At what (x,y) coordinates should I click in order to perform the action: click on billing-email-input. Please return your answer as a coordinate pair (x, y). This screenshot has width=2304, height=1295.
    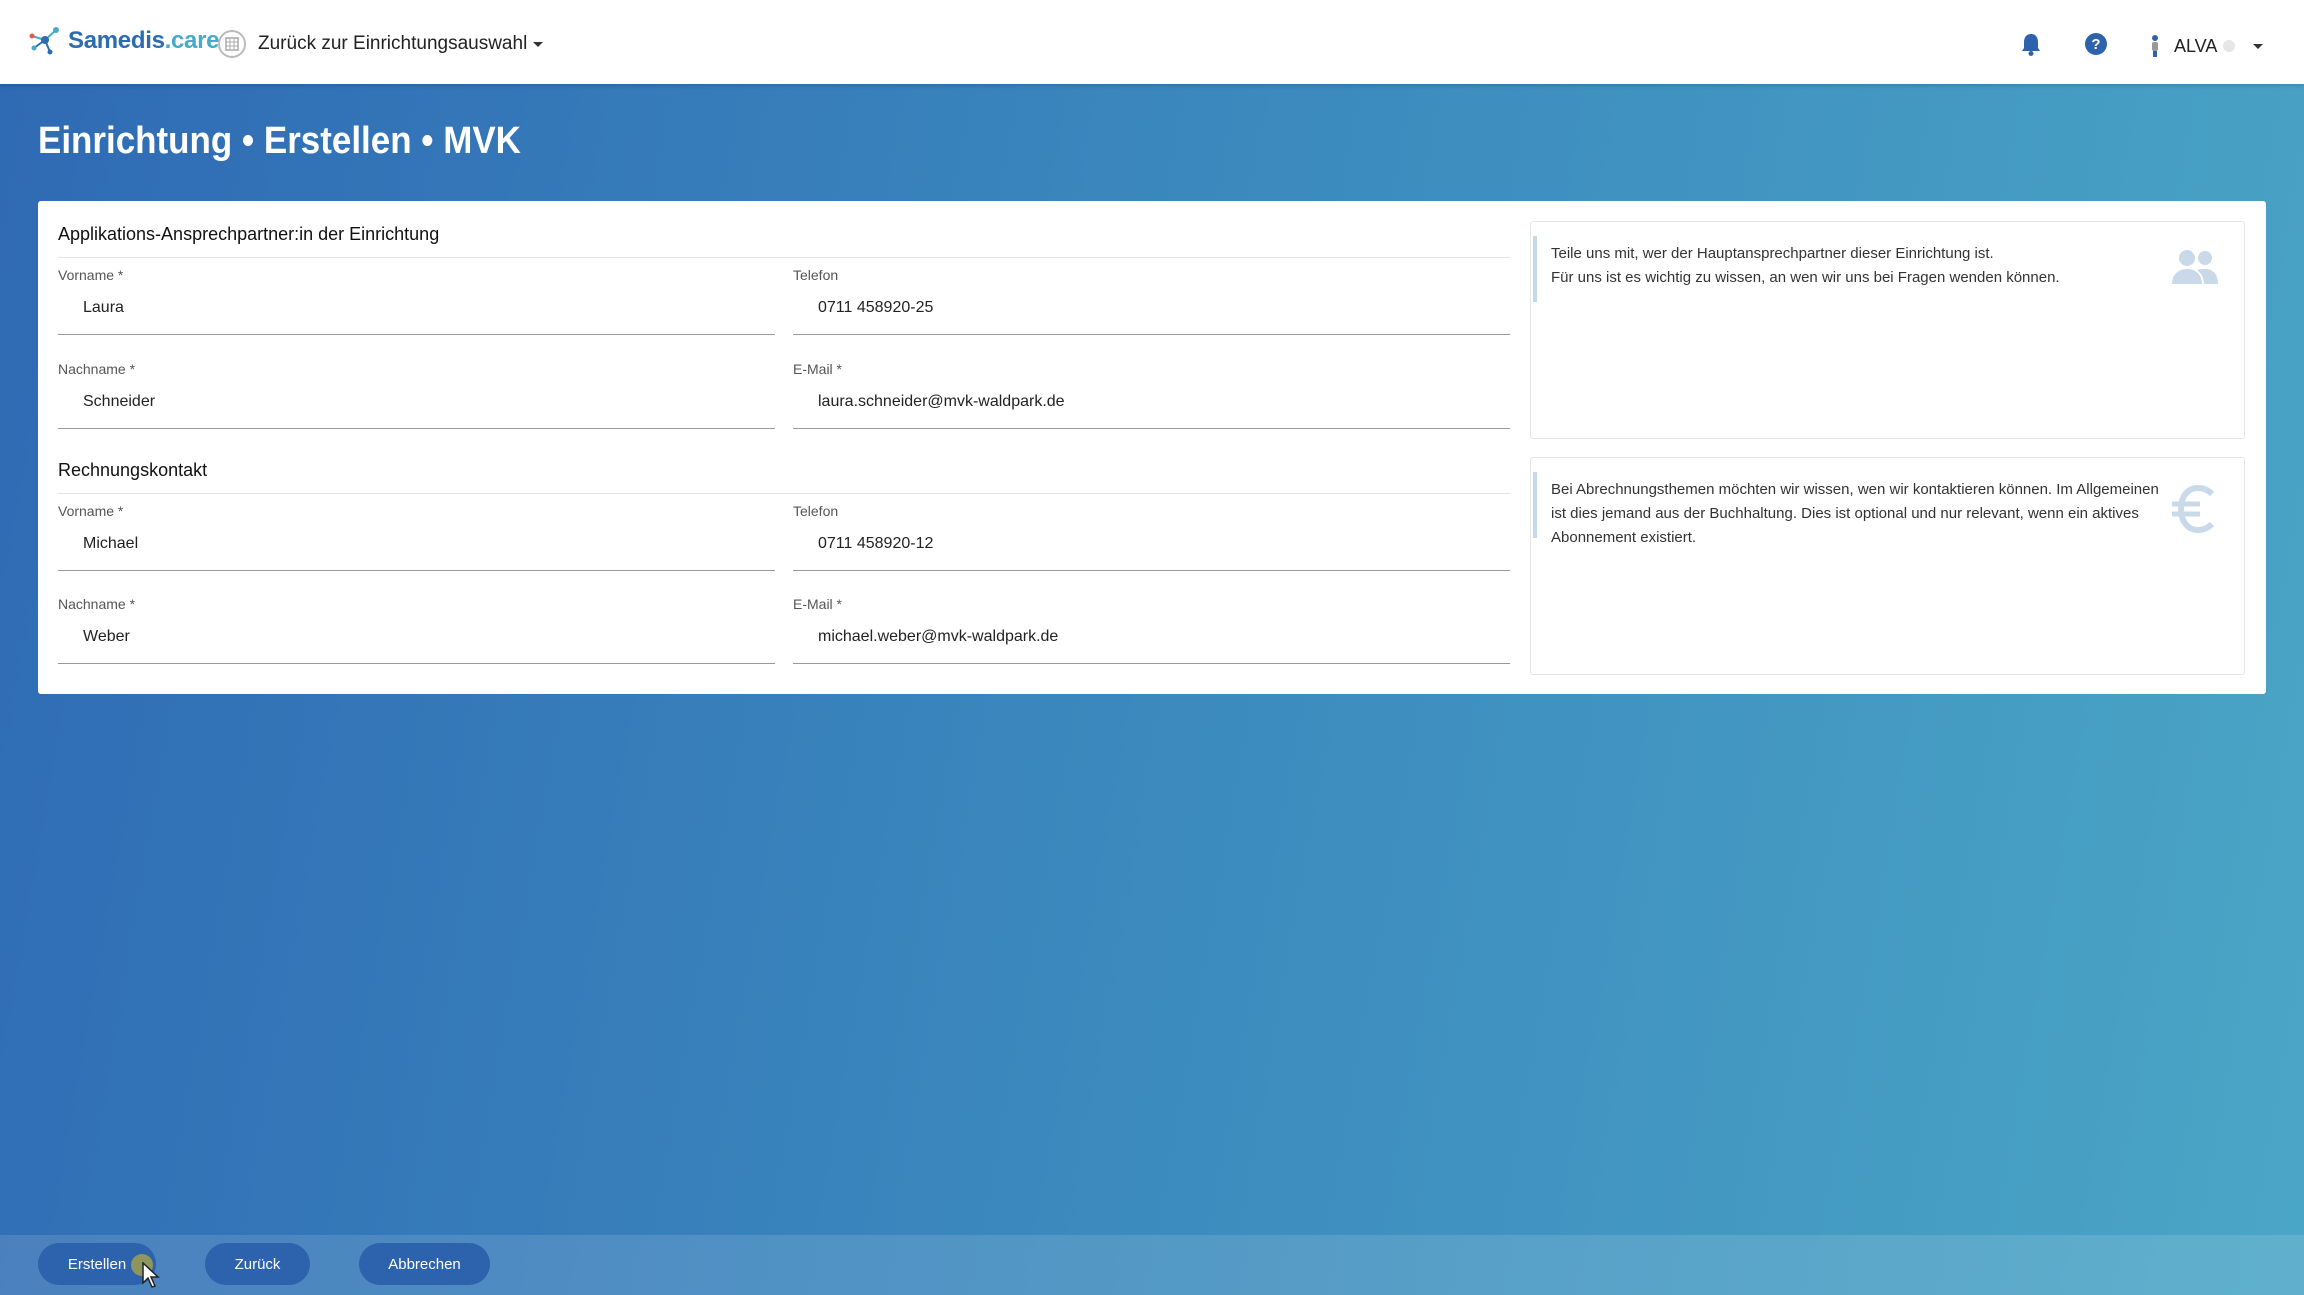
    Looking at the image, I should click on (1151, 637).